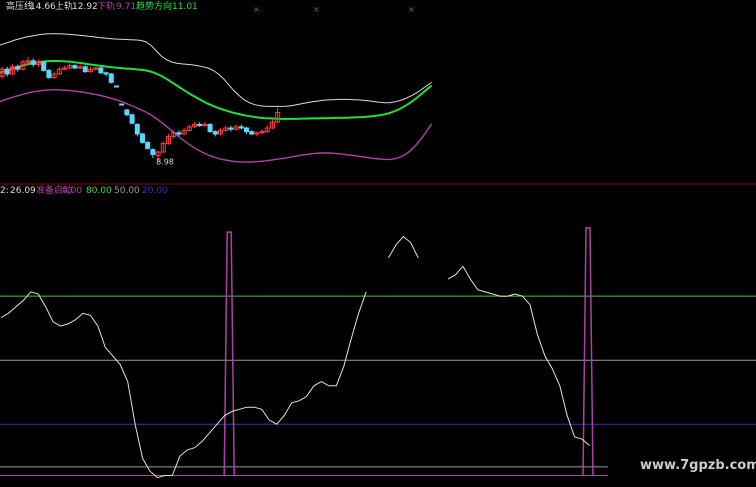 The image size is (756, 487). I want to click on indicator-header-value-3: 50.00, so click(127, 191).